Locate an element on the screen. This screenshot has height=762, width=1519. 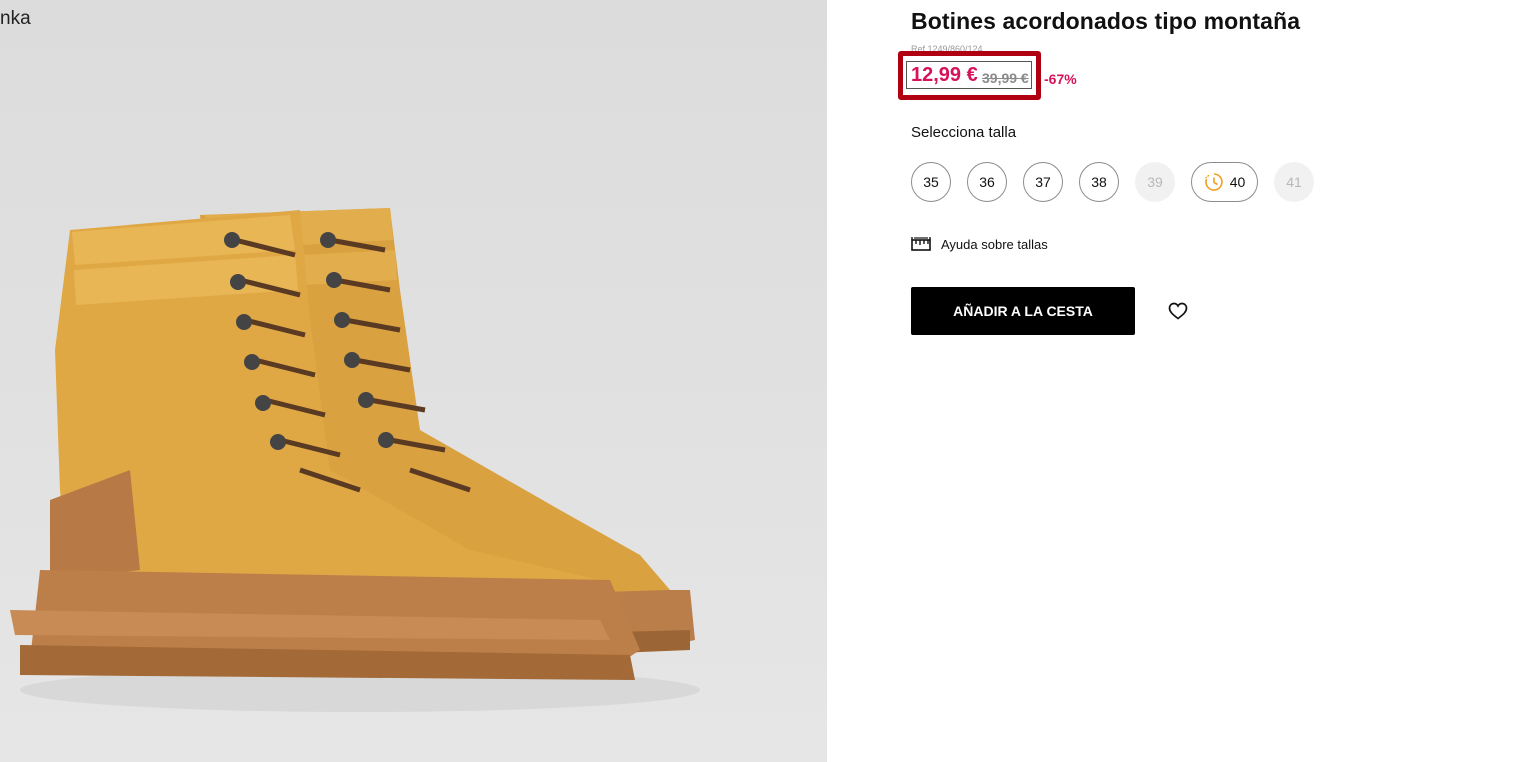
clock-icon is located at coordinates (1213, 182).